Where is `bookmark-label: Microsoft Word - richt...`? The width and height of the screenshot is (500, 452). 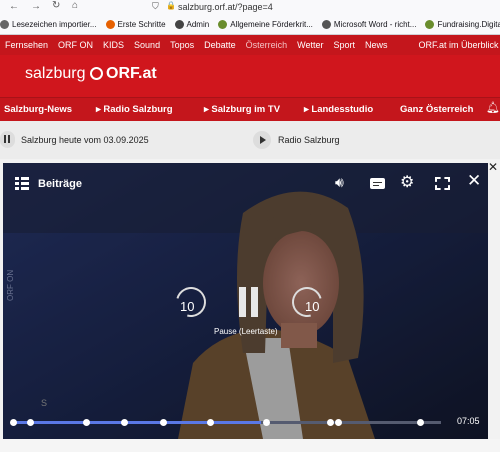 bookmark-label: Microsoft Word - richt... is located at coordinates (375, 24).